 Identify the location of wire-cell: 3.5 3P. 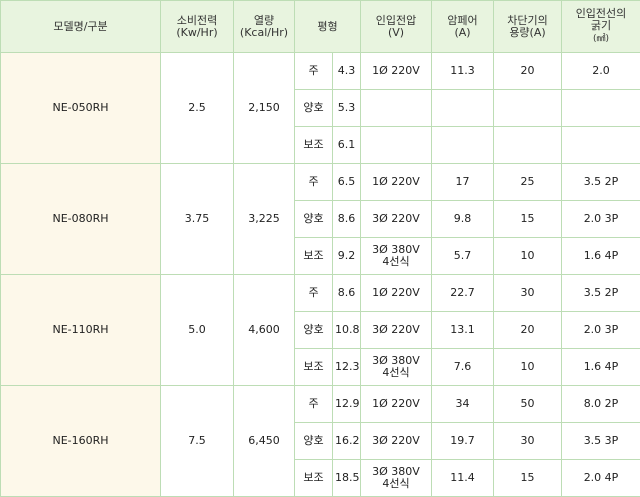
(600, 441).